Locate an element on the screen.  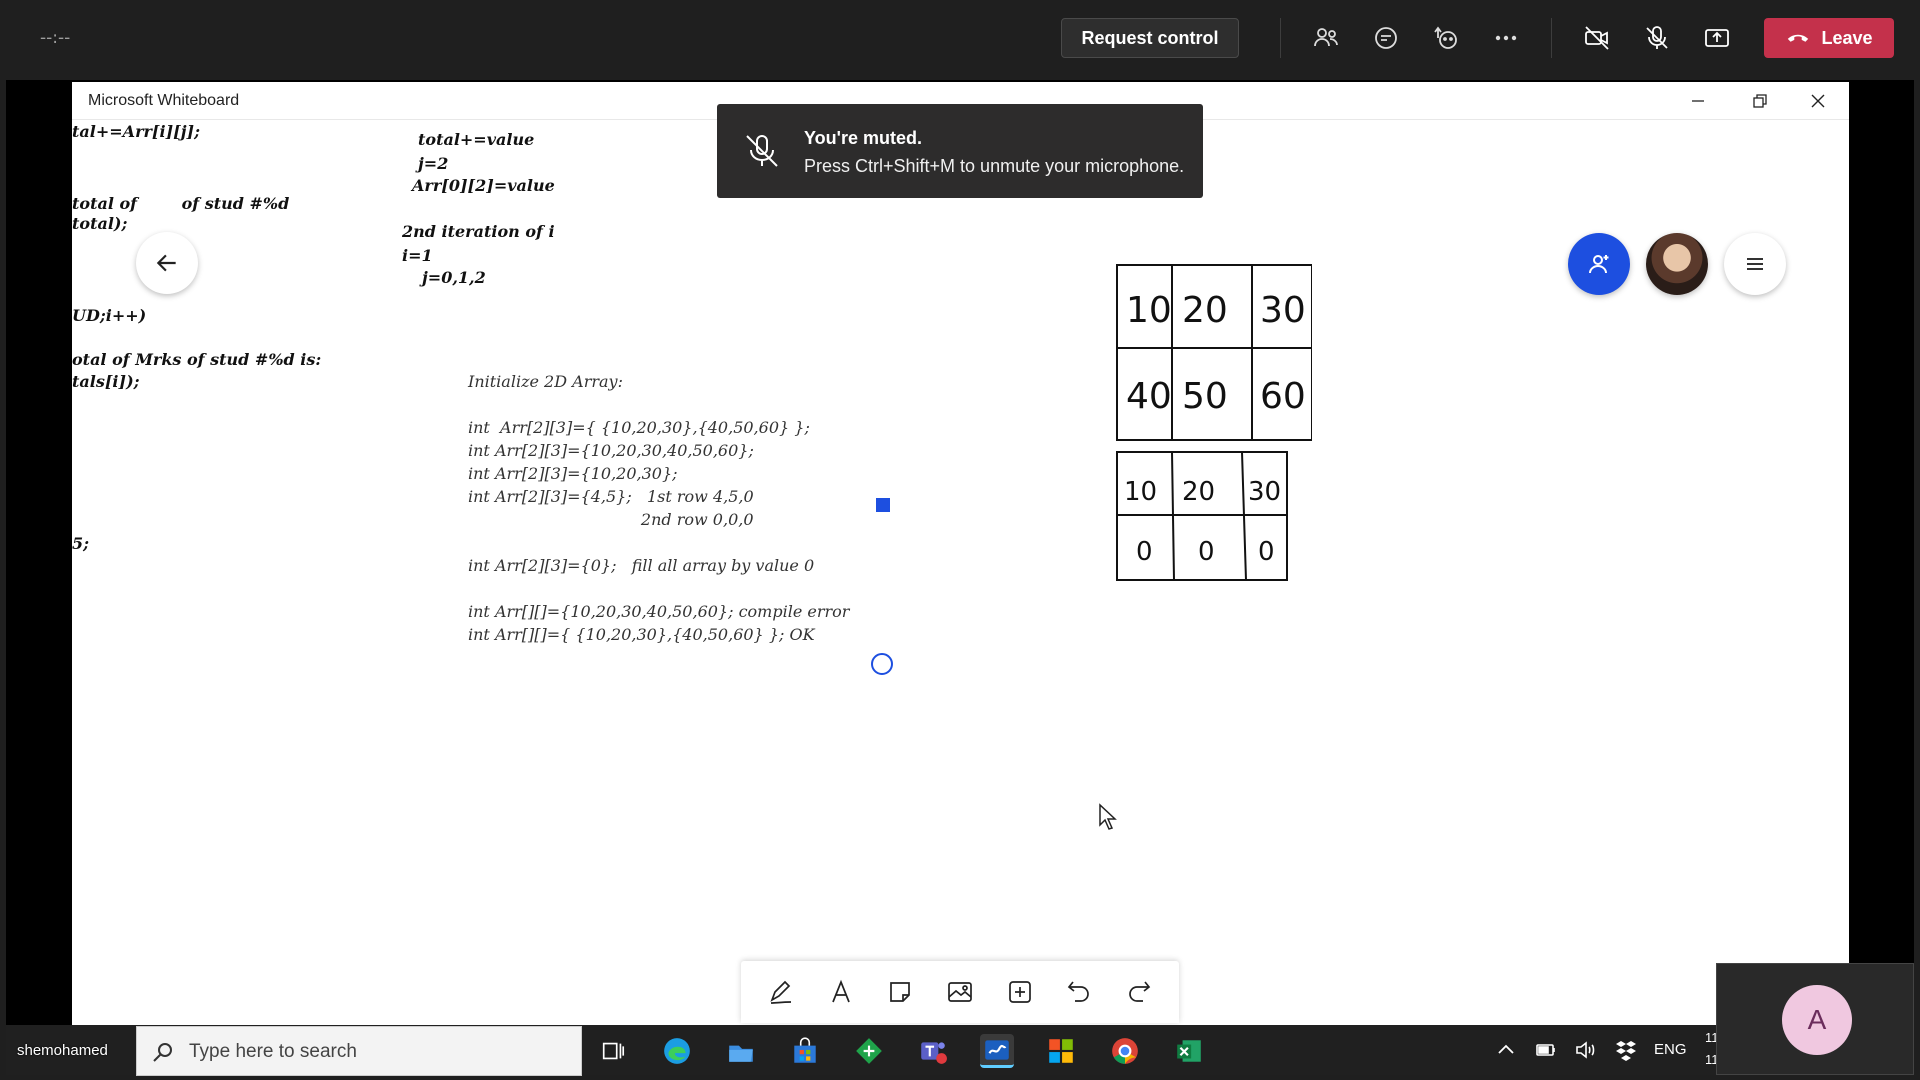
chevron-up-icon is located at coordinates (1506, 1050).